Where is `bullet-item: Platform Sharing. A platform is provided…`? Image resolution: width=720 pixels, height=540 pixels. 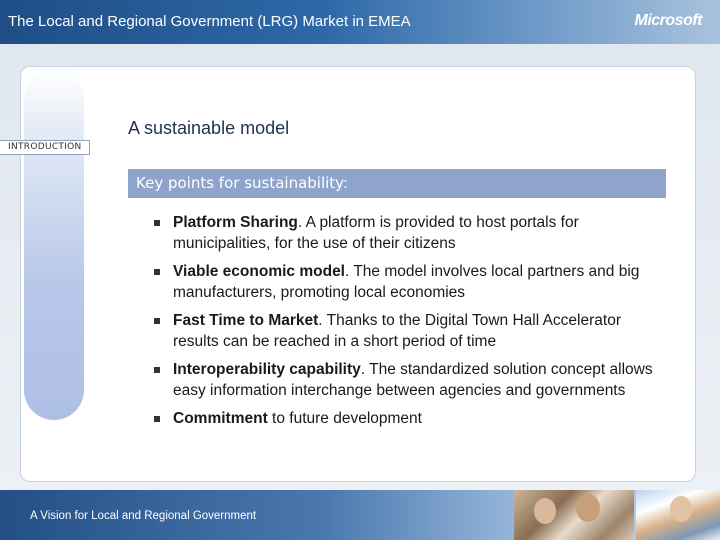
bullet-item: Platform Sharing. A platform is provided… is located at coordinates (407, 233).